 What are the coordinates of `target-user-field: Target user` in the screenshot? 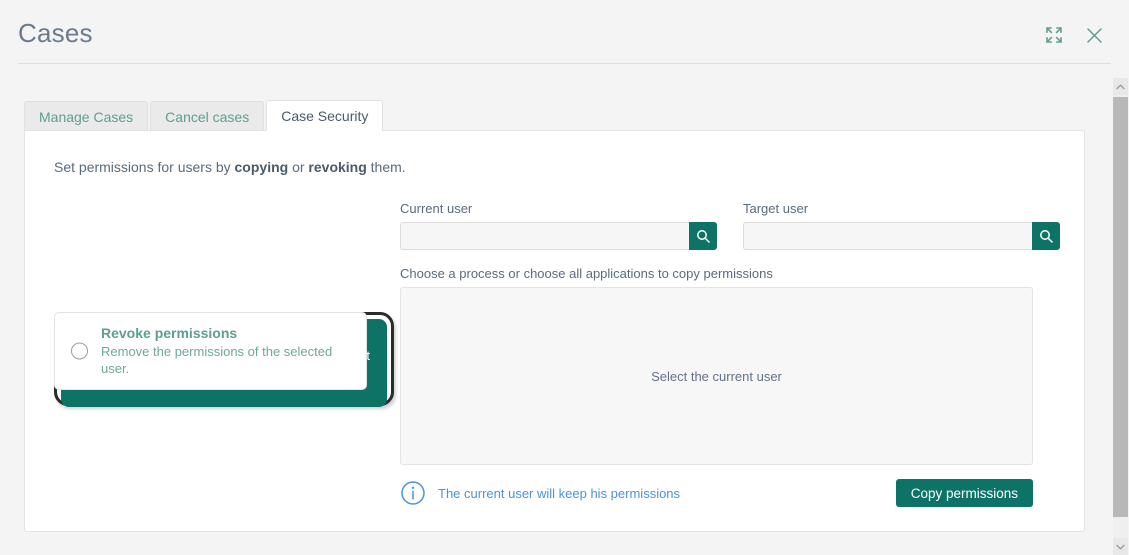 It's located at (901, 225).